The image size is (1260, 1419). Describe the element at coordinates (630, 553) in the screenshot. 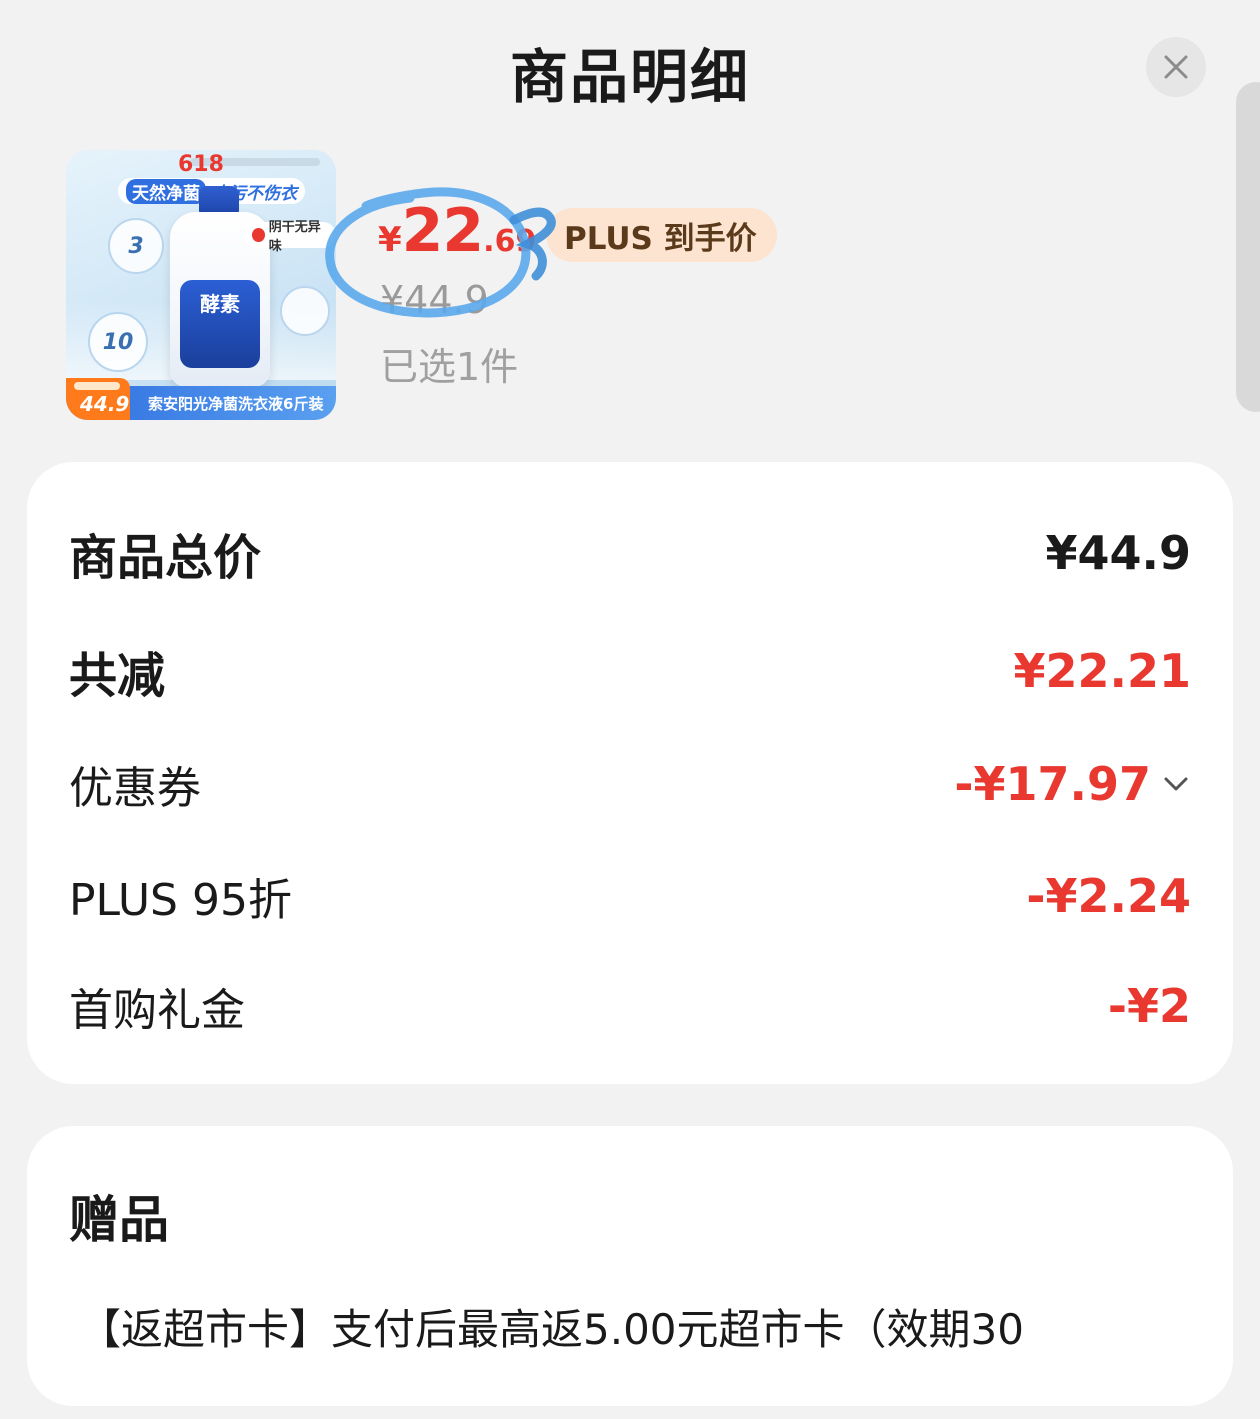

I see `summary-row-total: 商品总价 ¥44.9` at that location.